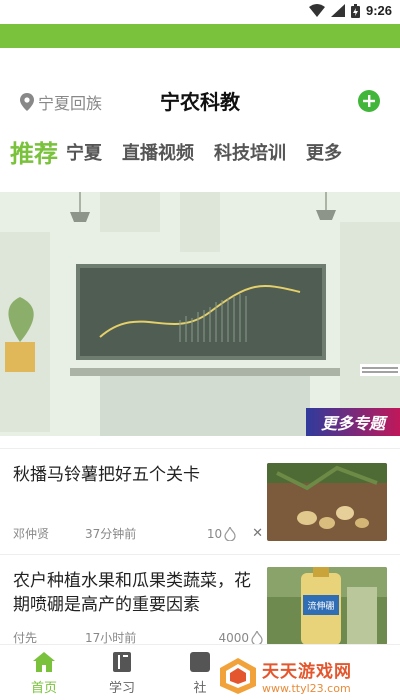  I want to click on wifi-icon, so click(316, 10).